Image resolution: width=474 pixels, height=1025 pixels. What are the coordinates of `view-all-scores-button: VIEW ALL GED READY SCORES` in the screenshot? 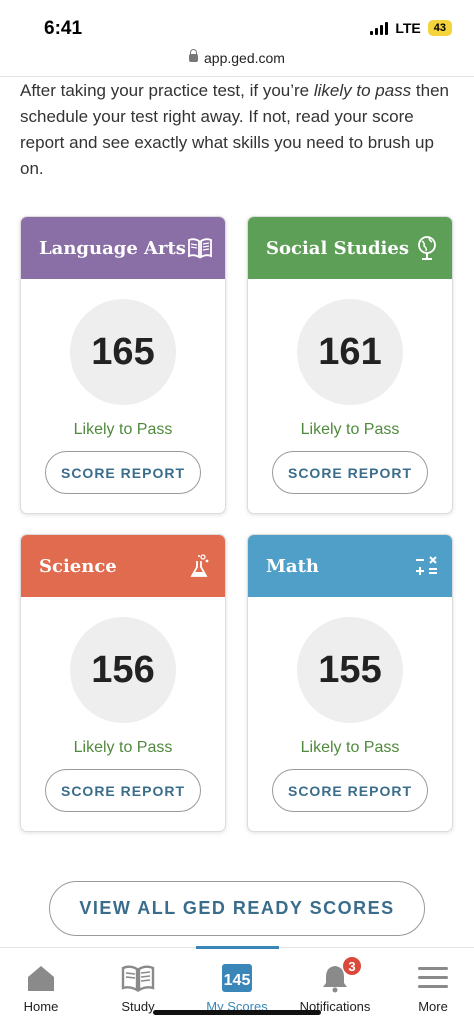 It's located at (237, 908).